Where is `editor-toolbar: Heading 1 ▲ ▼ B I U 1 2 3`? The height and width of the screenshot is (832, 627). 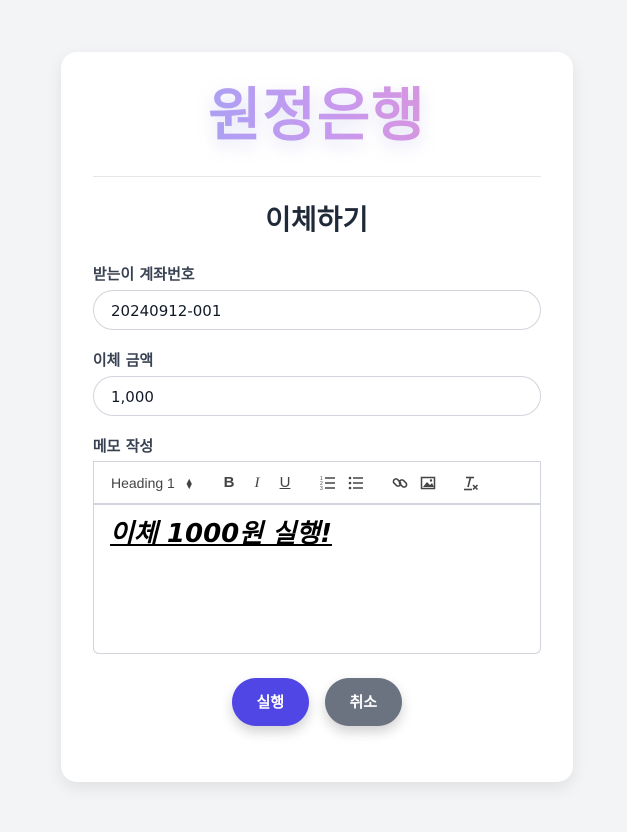
editor-toolbar: Heading 1 ▲ ▼ B I U 1 2 3 is located at coordinates (317, 482).